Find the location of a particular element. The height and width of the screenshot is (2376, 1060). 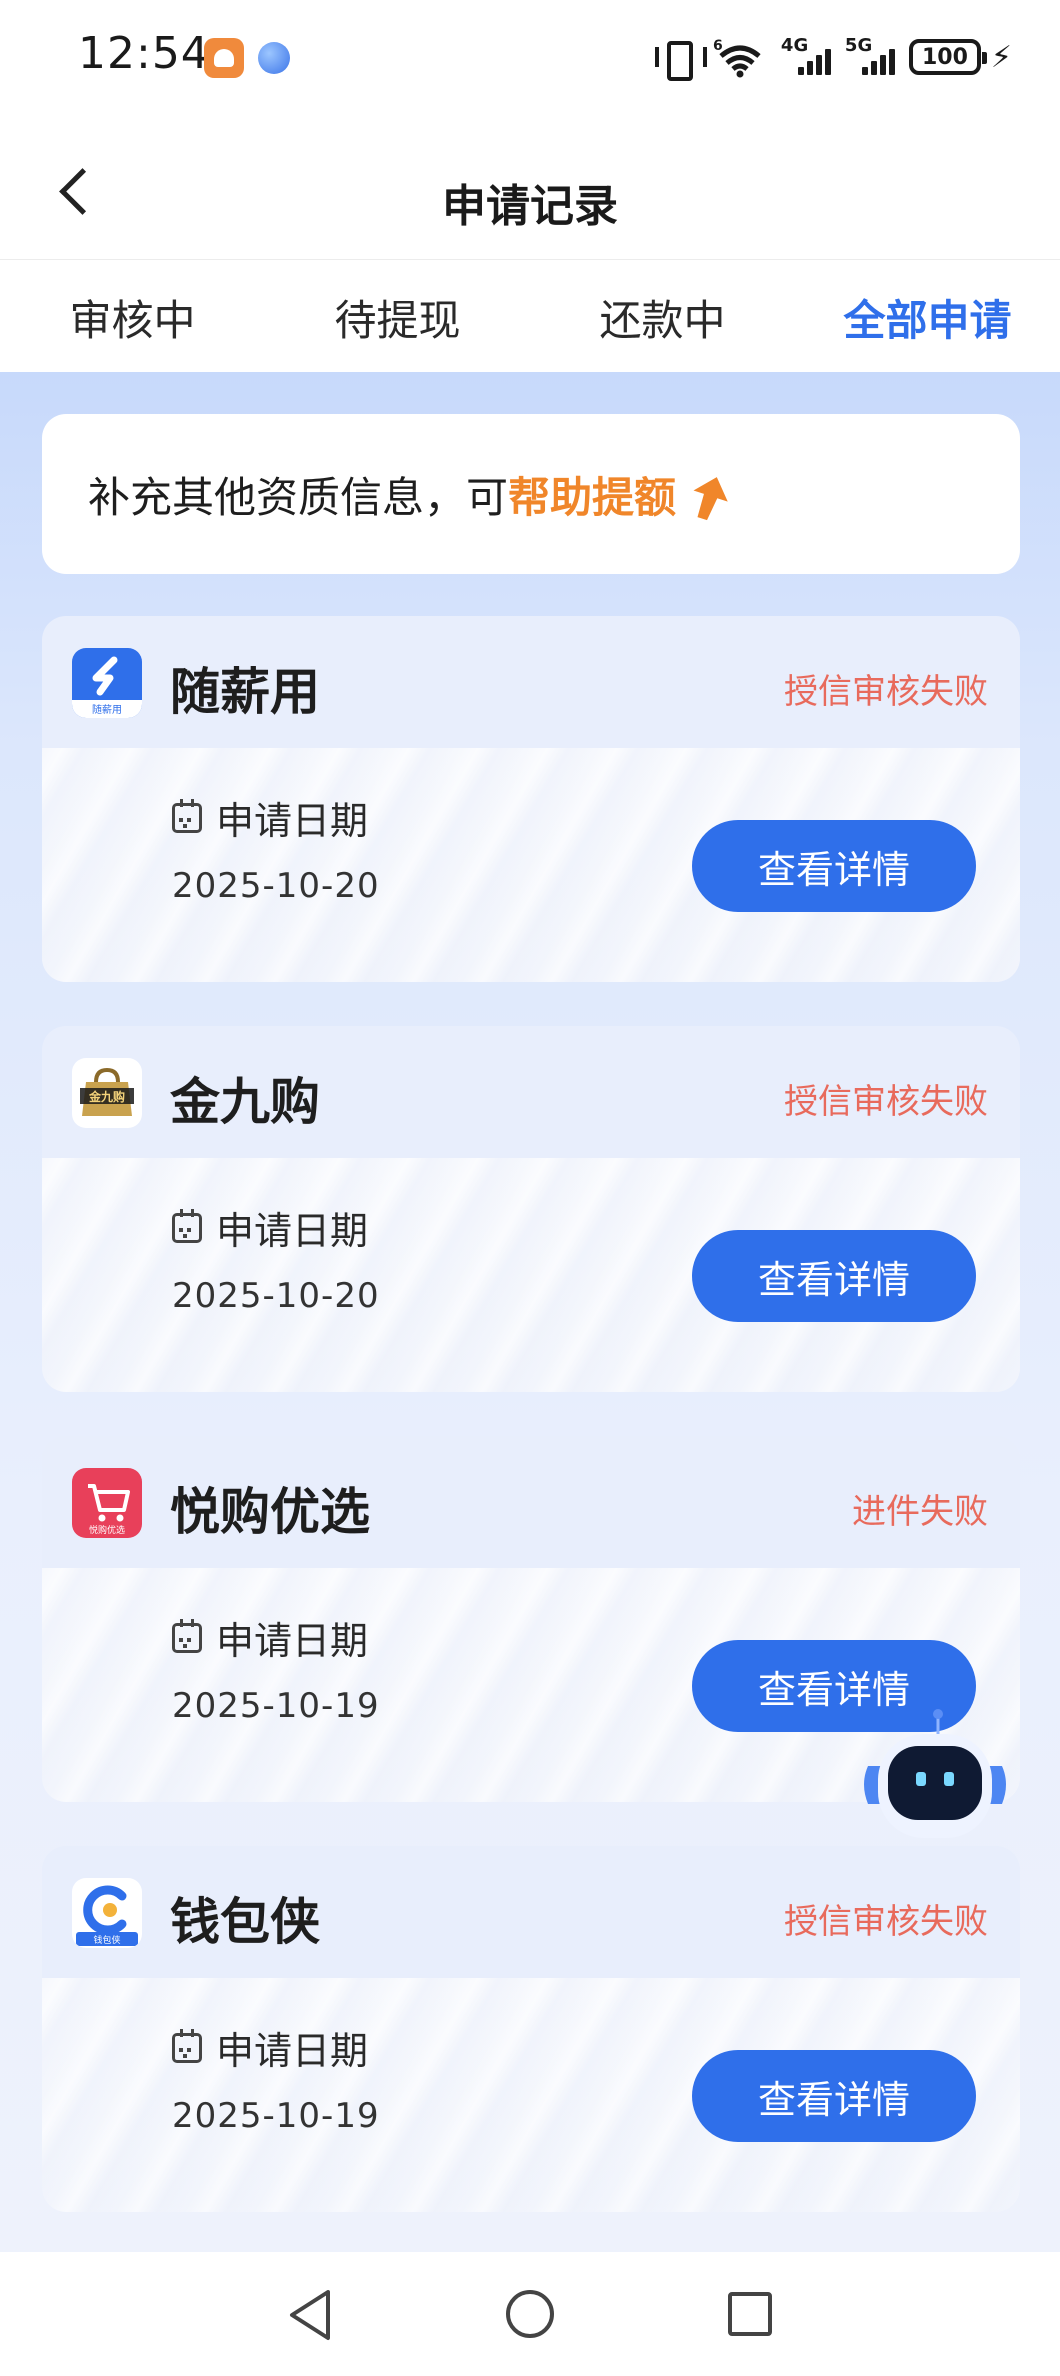

cellular-5g-icon: 5G is located at coordinates (870, 56).